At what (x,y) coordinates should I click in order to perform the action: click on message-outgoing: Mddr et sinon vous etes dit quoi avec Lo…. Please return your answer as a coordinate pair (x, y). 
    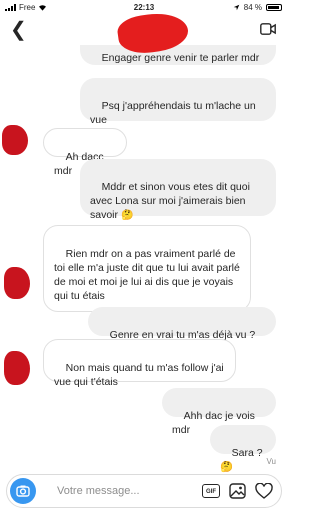
    Looking at the image, I should click on (178, 190).